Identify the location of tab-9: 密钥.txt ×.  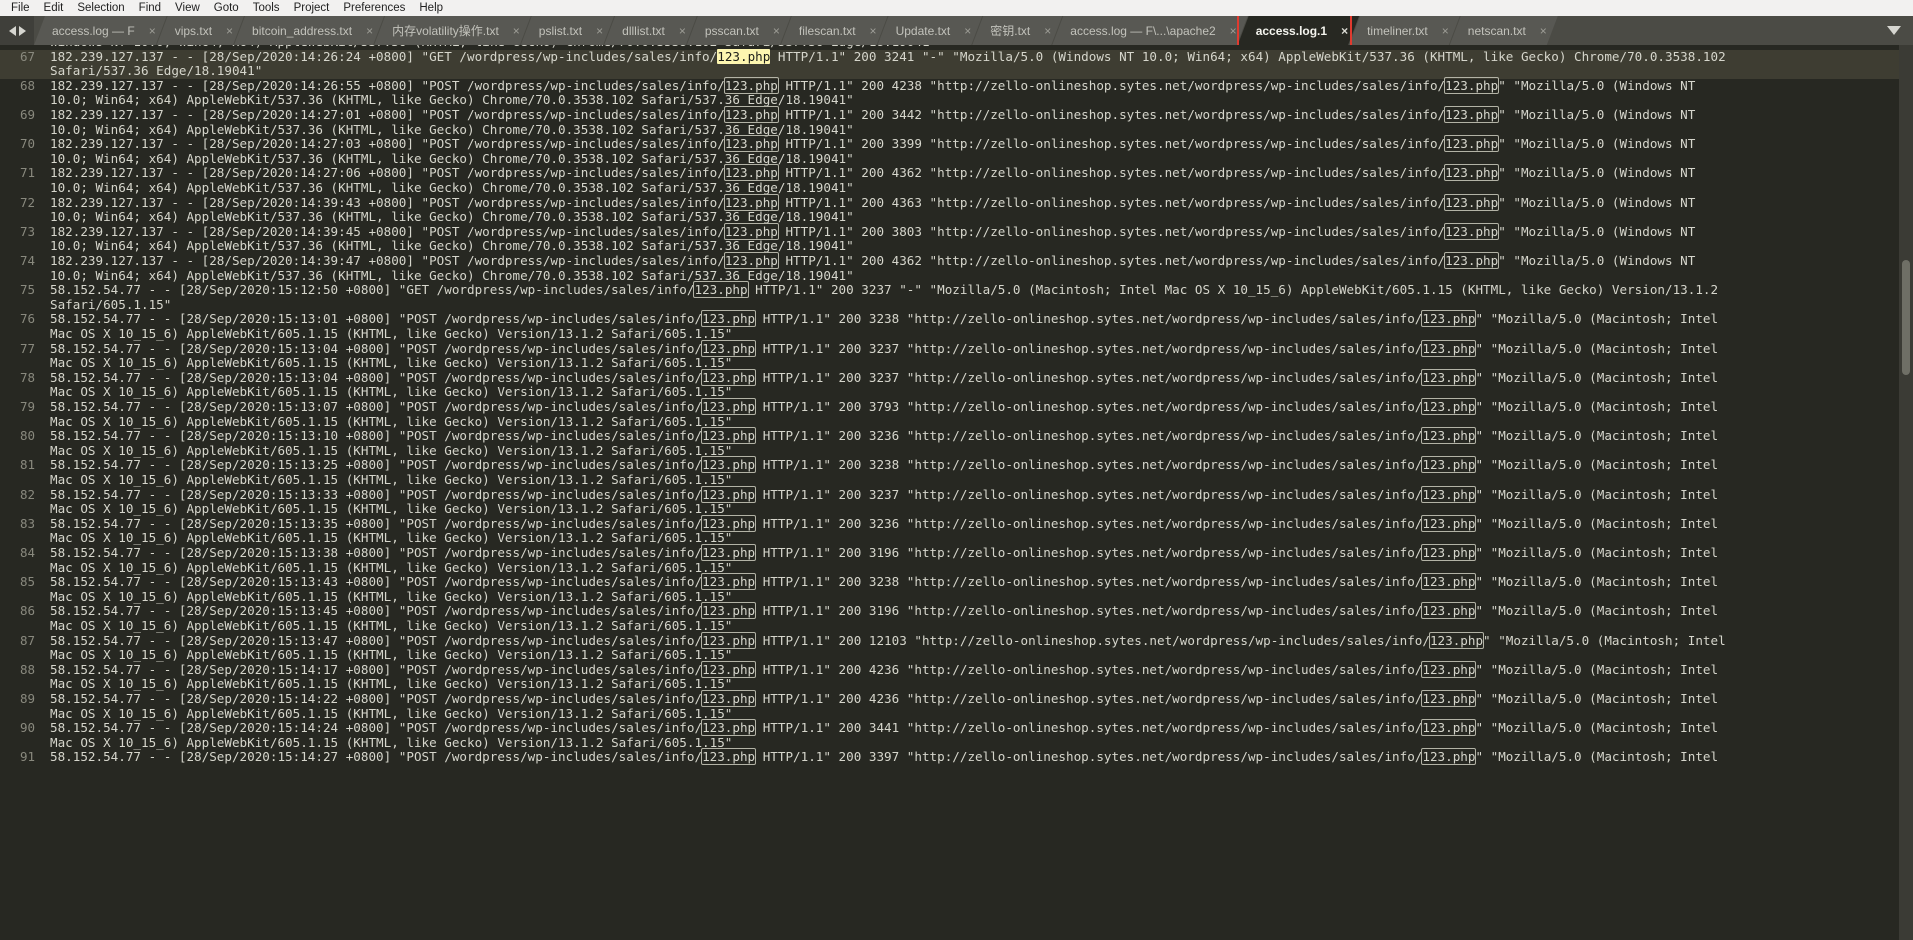
(1017, 30).